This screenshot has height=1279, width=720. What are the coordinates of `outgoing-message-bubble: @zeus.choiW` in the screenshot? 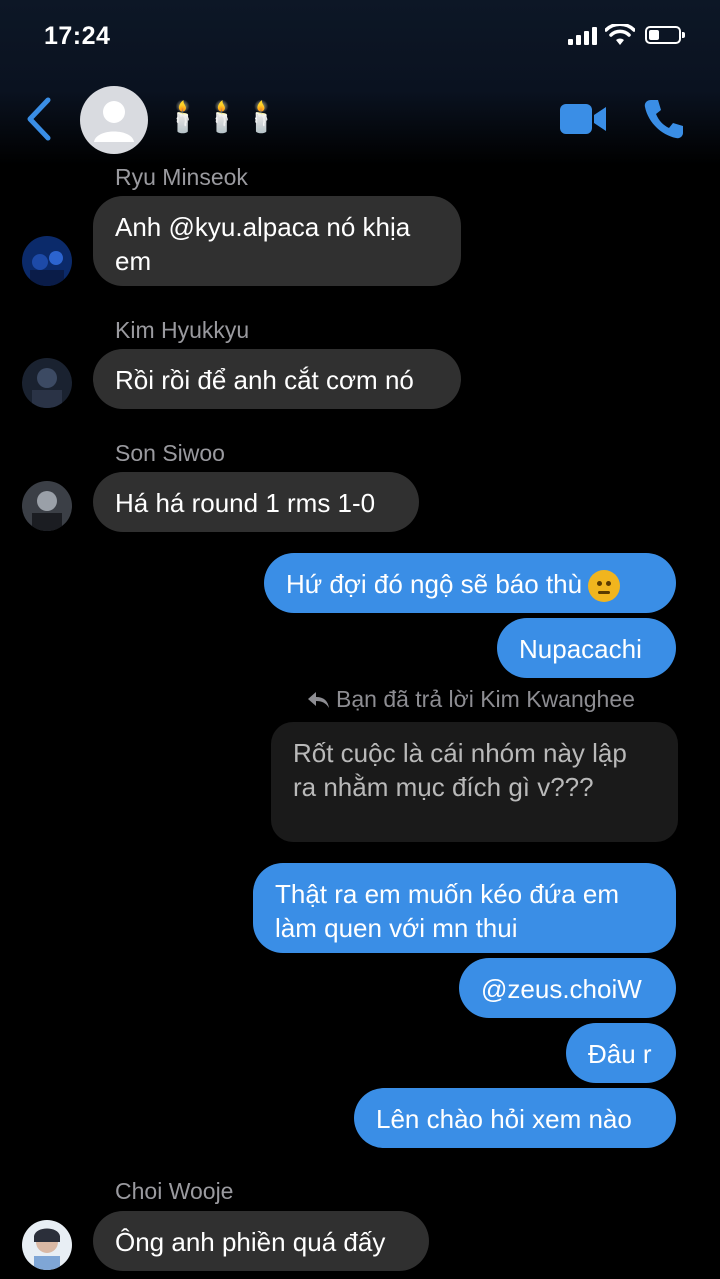 It's located at (567, 988).